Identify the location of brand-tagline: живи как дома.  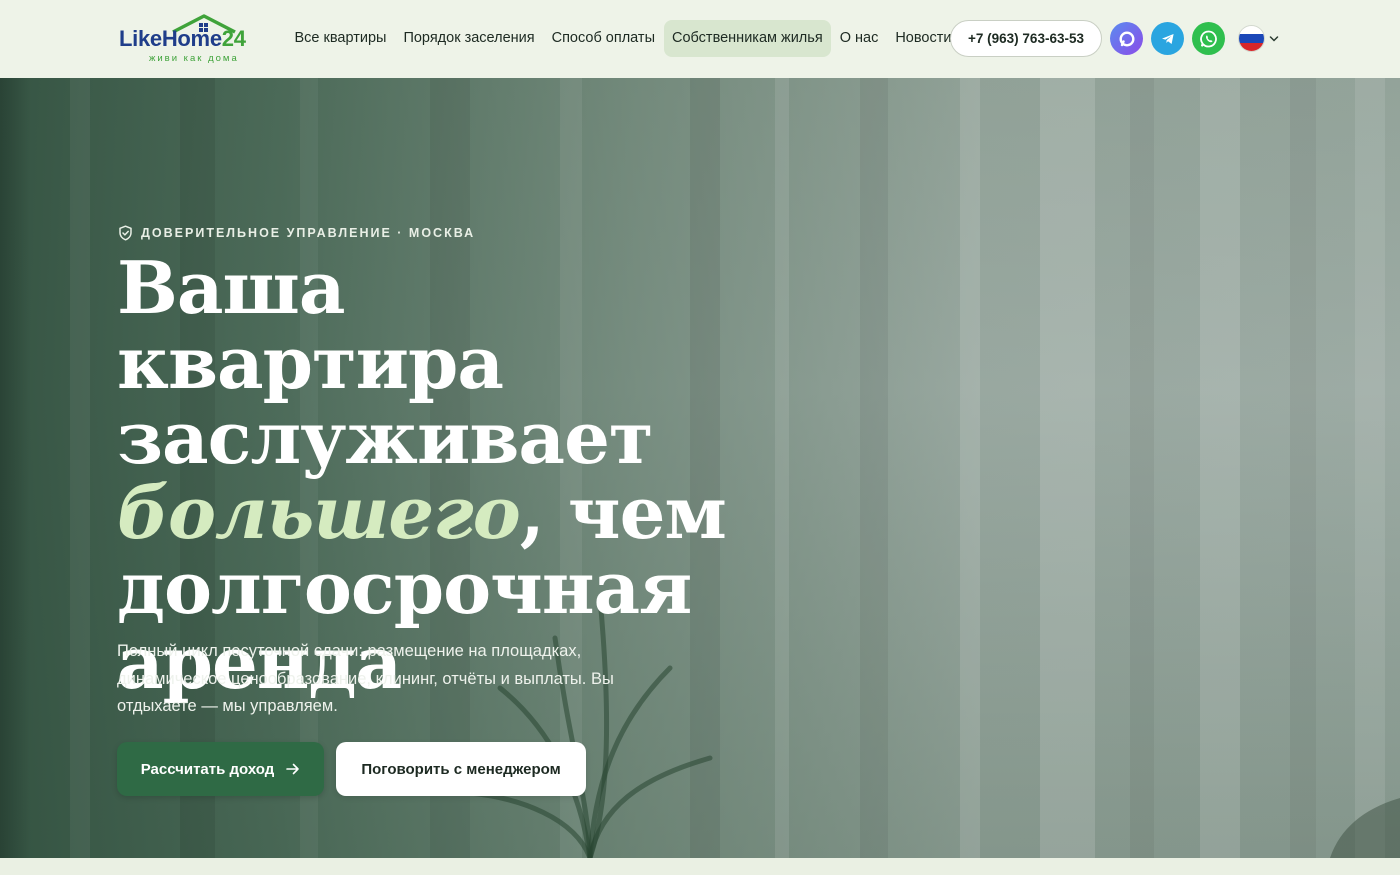
(194, 58).